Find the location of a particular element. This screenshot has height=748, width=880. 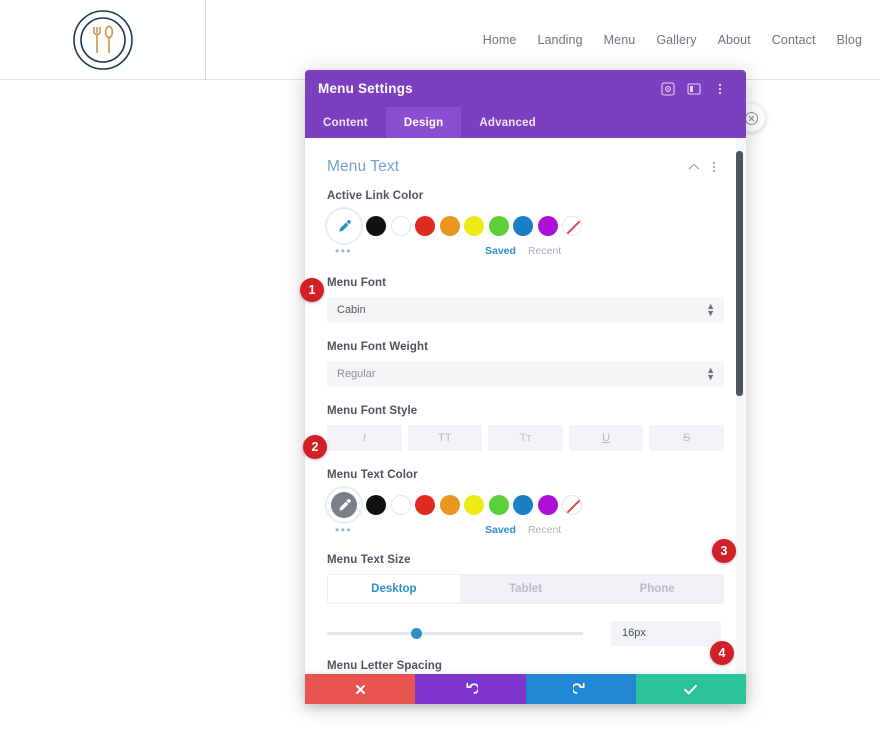

undo-icon is located at coordinates (472, 688).